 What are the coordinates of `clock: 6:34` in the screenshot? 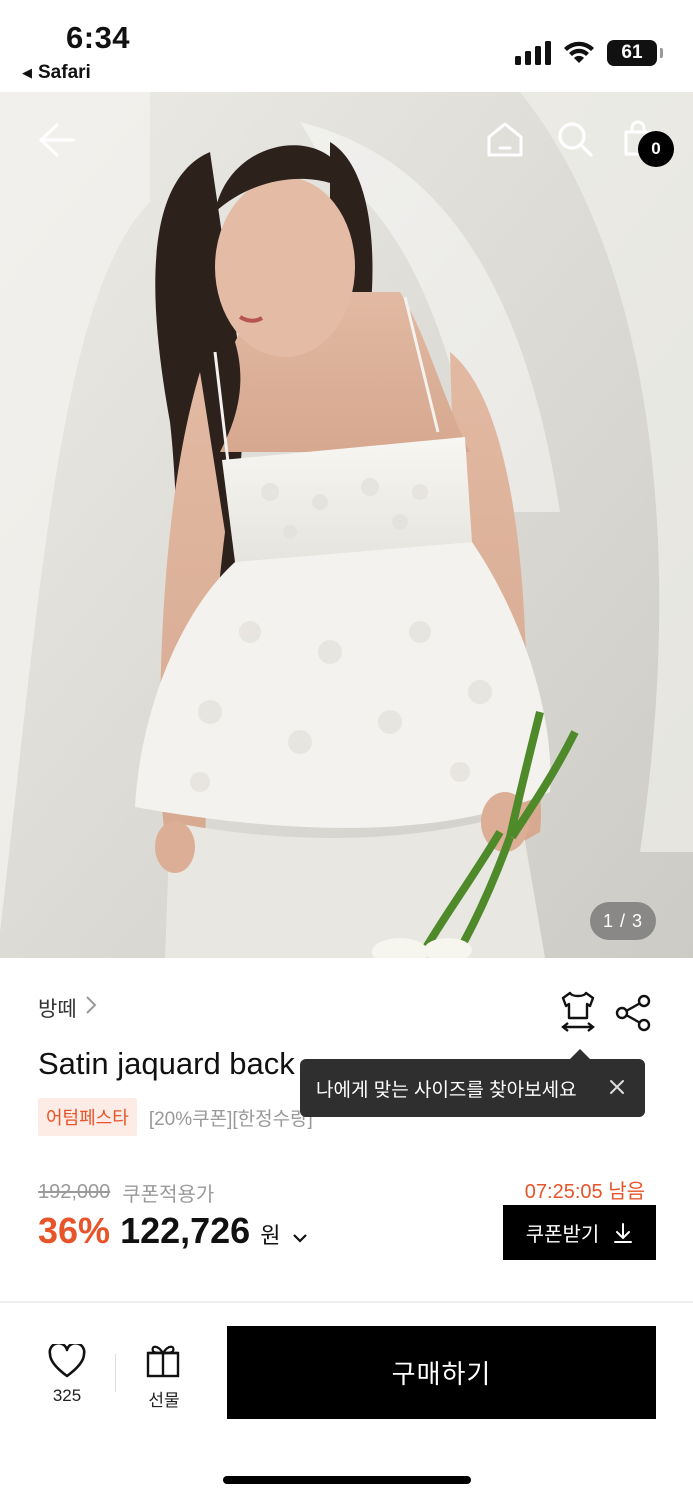 It's located at (98, 37).